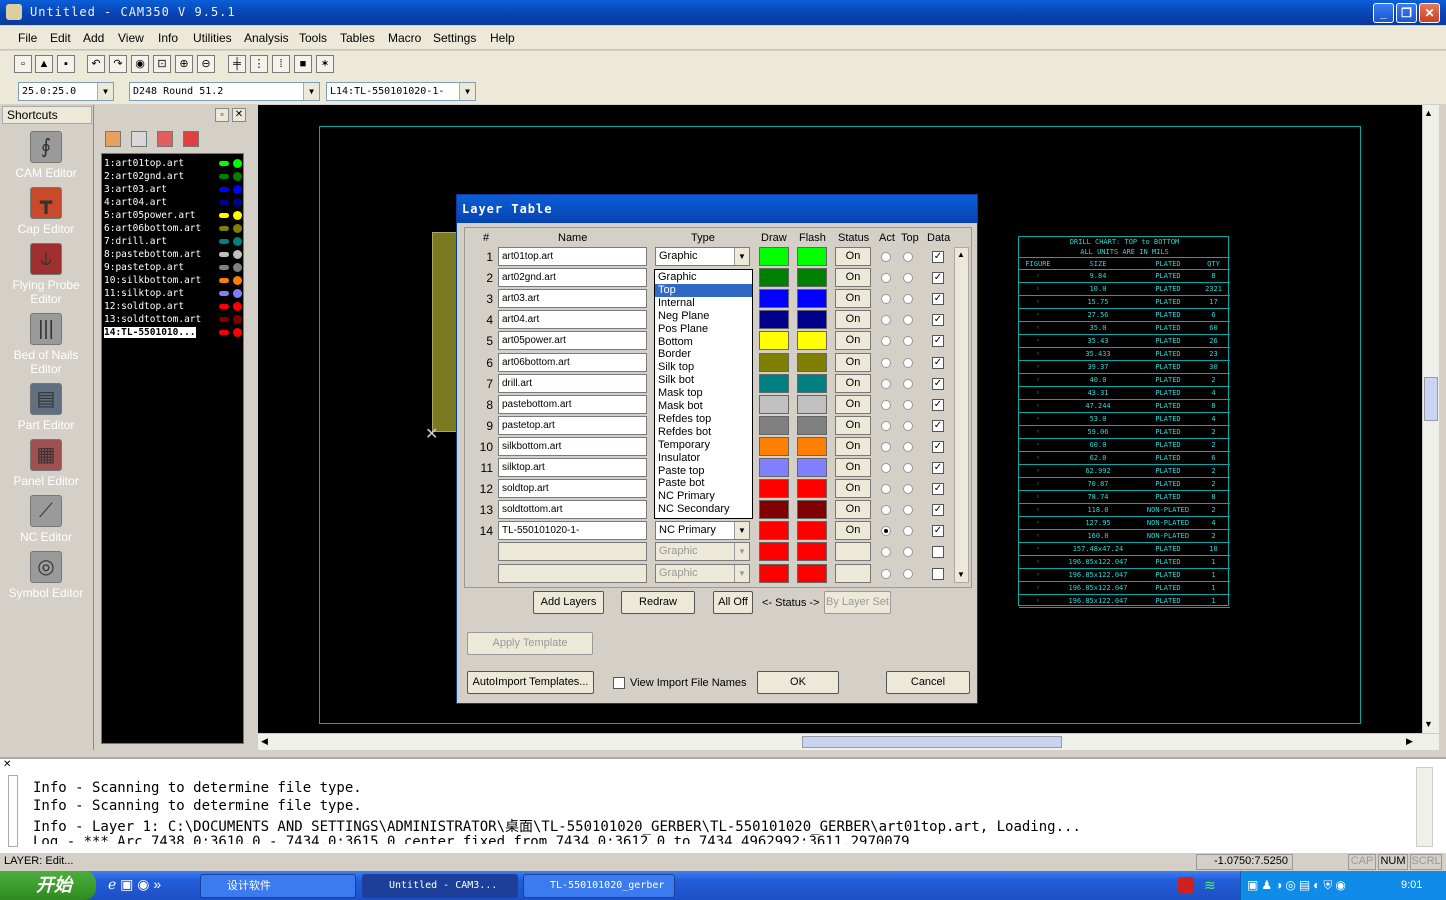  Describe the element at coordinates (572, 299) in the screenshot. I see `layer-name-field: art03.art` at that location.